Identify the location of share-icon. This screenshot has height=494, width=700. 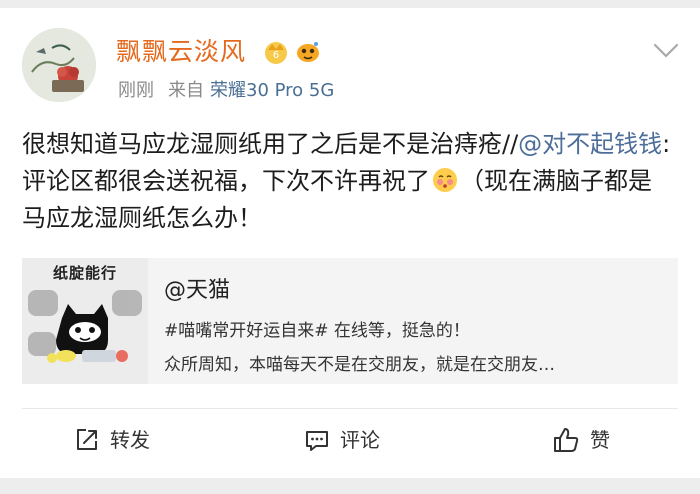
(87, 439).